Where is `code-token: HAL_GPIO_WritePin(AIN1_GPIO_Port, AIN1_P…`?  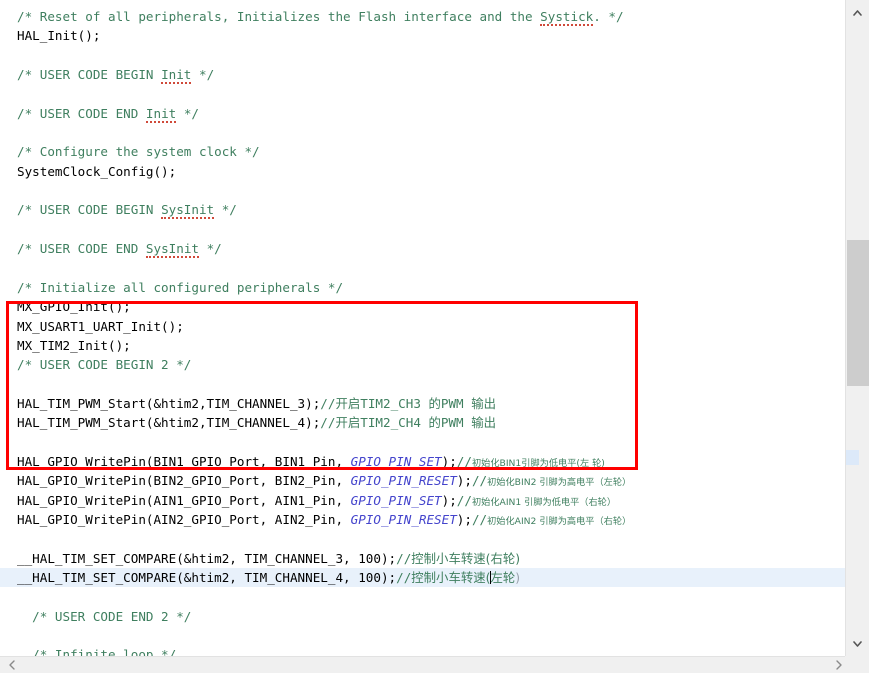 code-token: HAL_GPIO_WritePin(AIN1_GPIO_Port, AIN1_P… is located at coordinates (184, 500).